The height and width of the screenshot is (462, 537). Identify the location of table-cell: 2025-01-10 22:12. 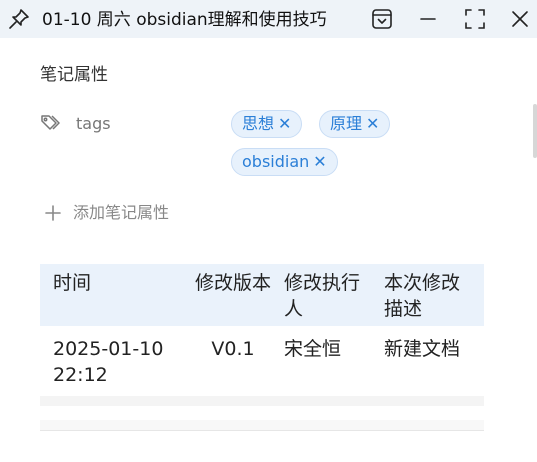
(114, 360).